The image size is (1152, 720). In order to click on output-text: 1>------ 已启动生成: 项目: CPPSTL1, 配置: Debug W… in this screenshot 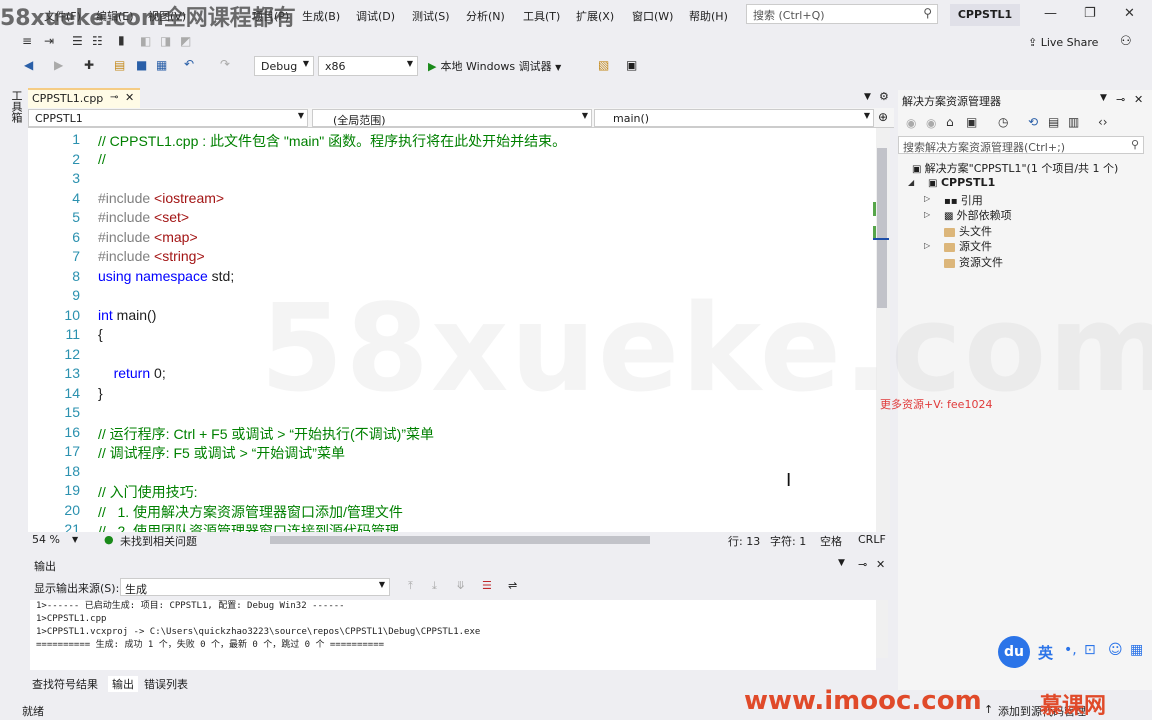, I will do `click(453, 635)`.